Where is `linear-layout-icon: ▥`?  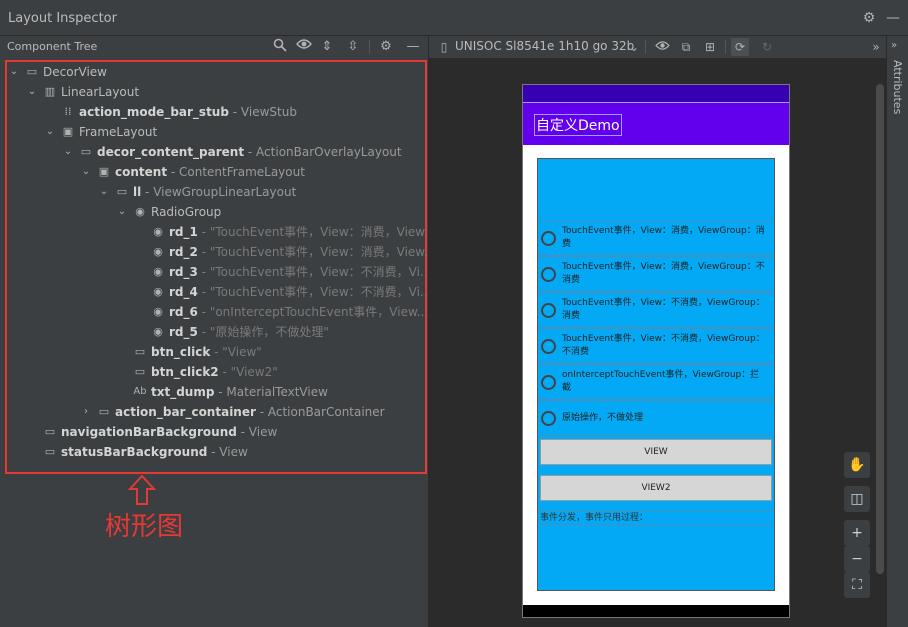 linear-layout-icon: ▥ is located at coordinates (50, 91).